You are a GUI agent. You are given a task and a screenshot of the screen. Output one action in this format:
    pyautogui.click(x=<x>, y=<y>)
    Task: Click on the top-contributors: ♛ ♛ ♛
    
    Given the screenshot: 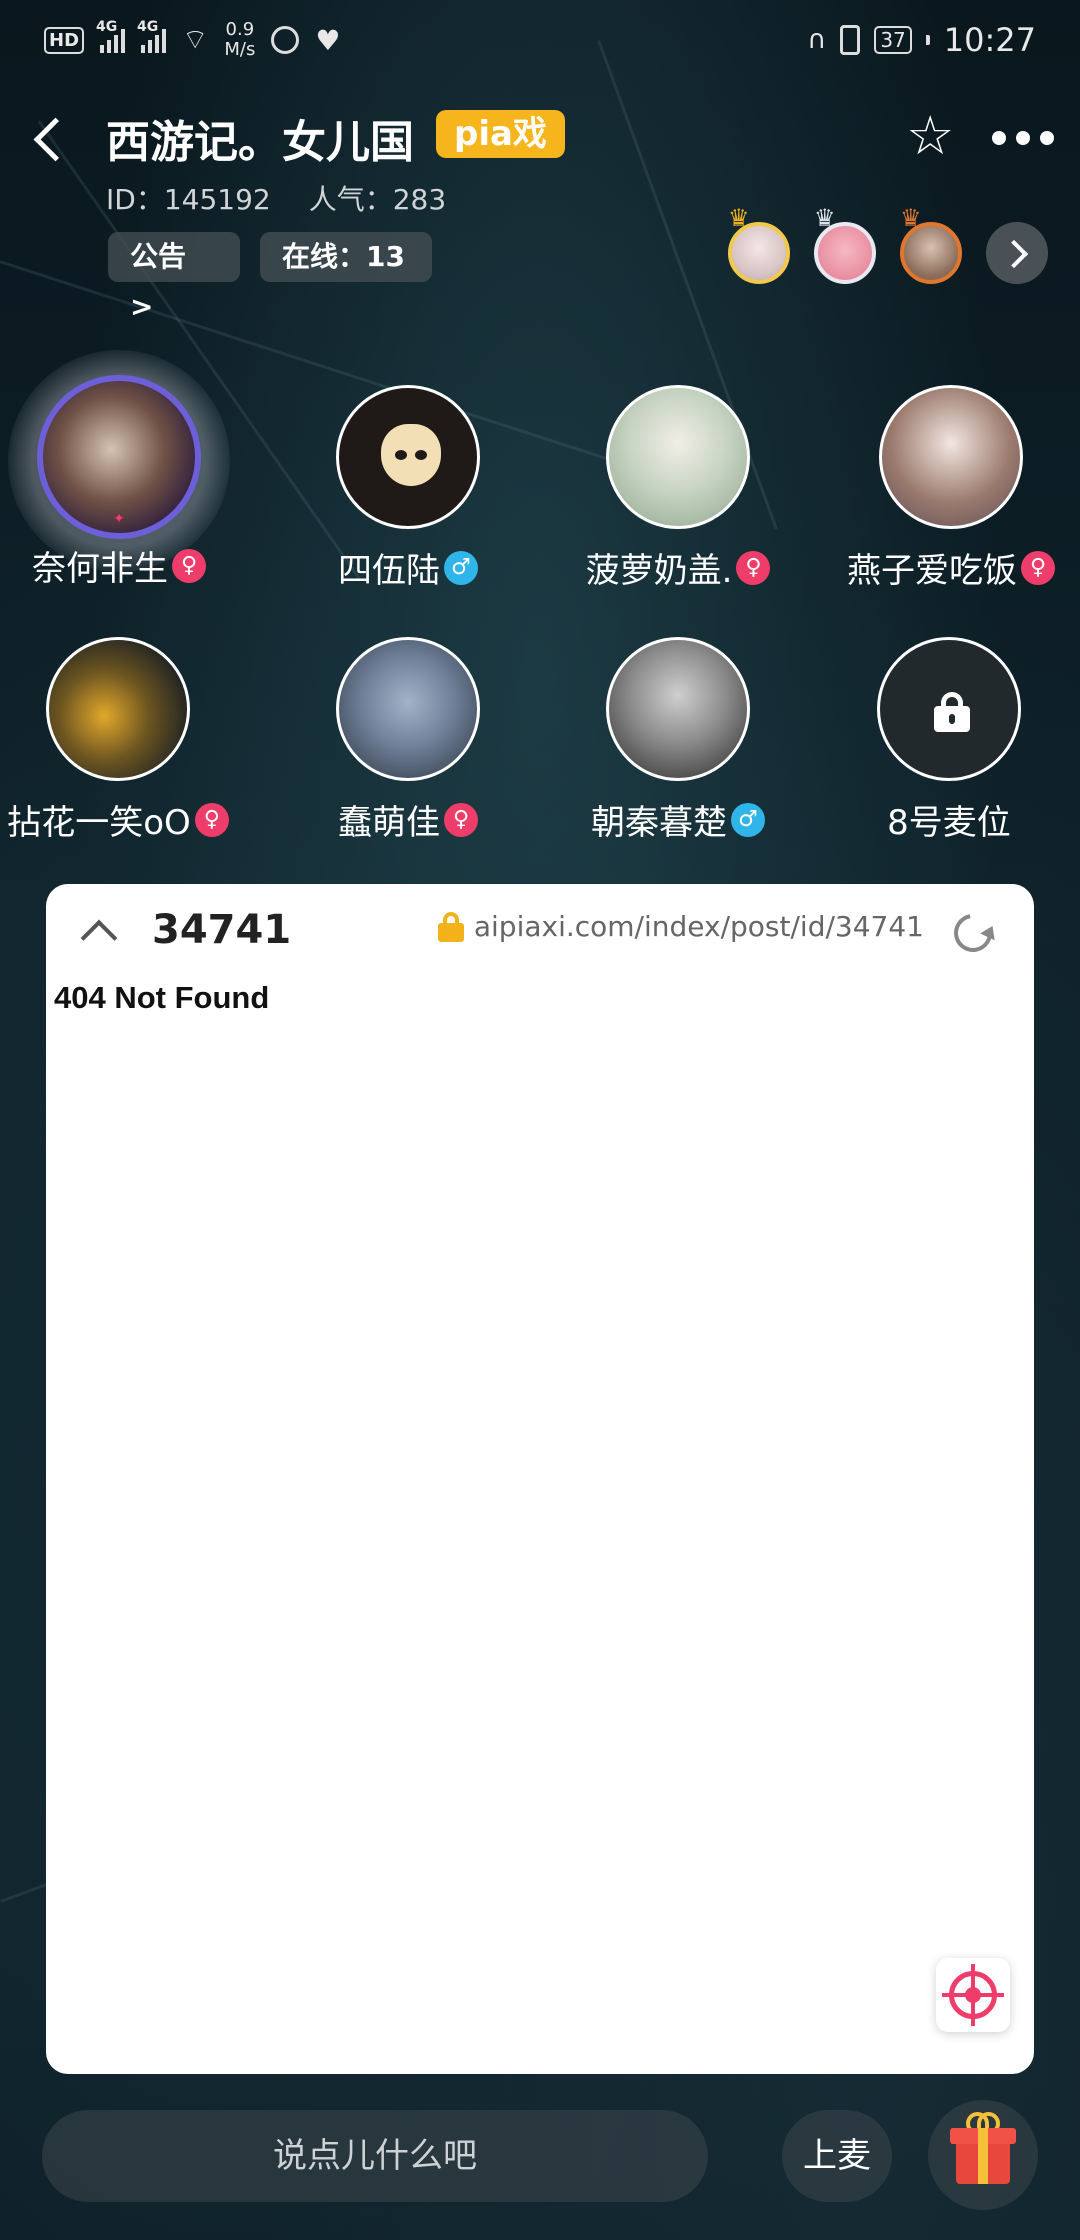 What is the action you would take?
    pyautogui.click(x=888, y=244)
    